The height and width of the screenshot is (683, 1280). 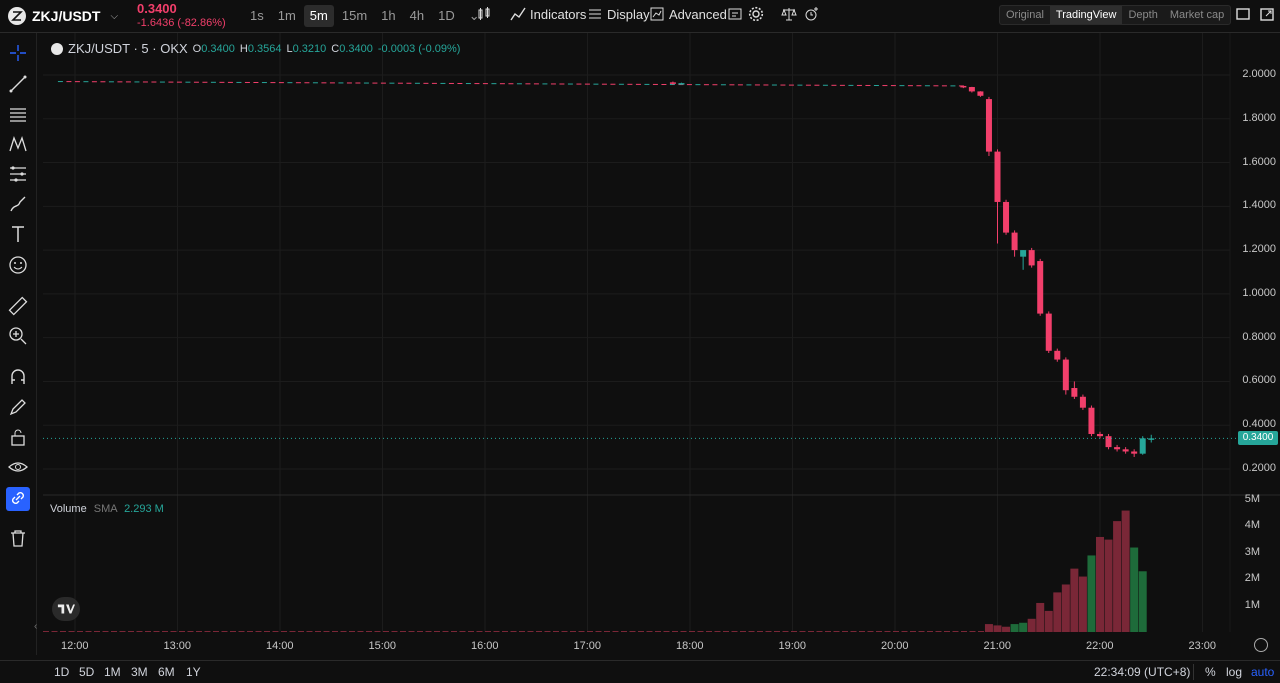 I want to click on price-axis-label: 1.8000, so click(x=1259, y=117).